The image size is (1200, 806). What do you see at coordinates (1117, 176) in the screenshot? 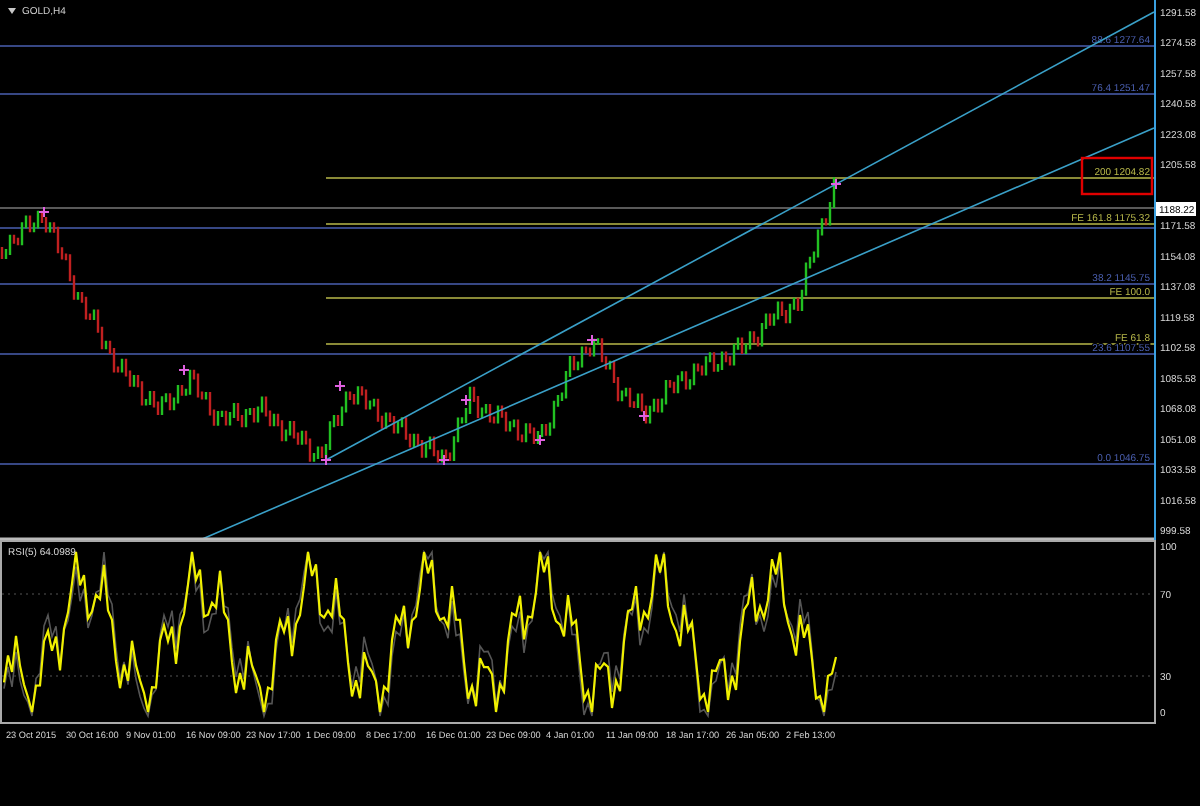
I see `highlight-rectangle` at bounding box center [1117, 176].